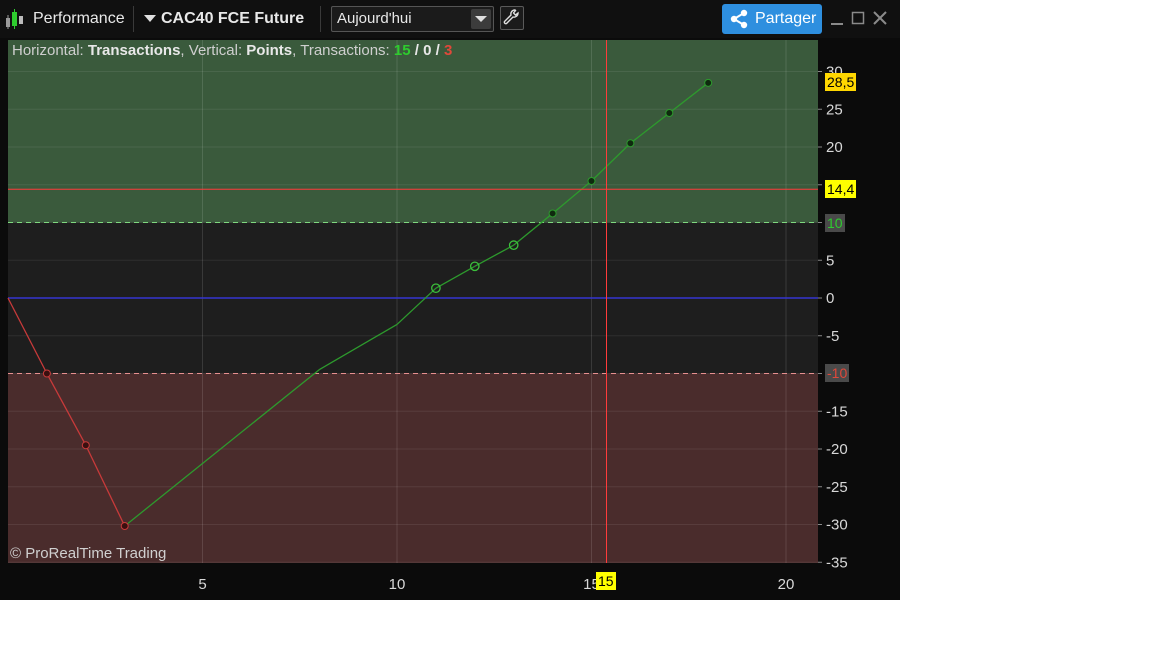 The width and height of the screenshot is (1152, 648). I want to click on cursor-x-tag: 15, so click(606, 581).